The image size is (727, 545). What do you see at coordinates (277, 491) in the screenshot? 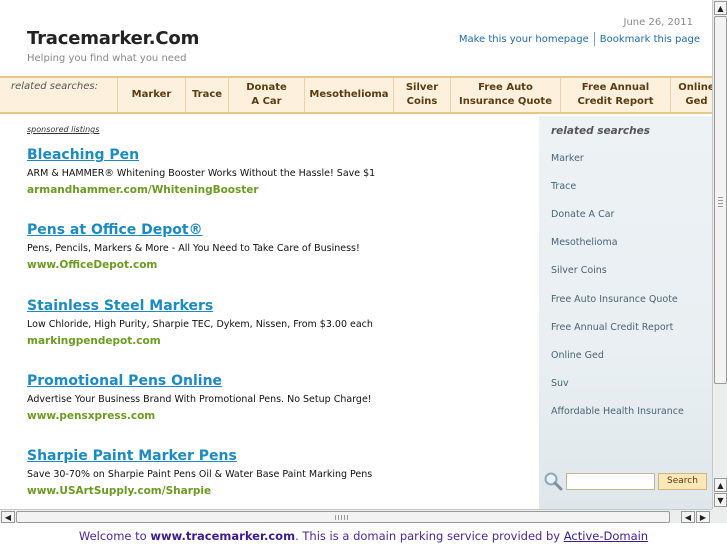
I see `listing-url-link: www.USArtSupply.com/Sharpie` at bounding box center [277, 491].